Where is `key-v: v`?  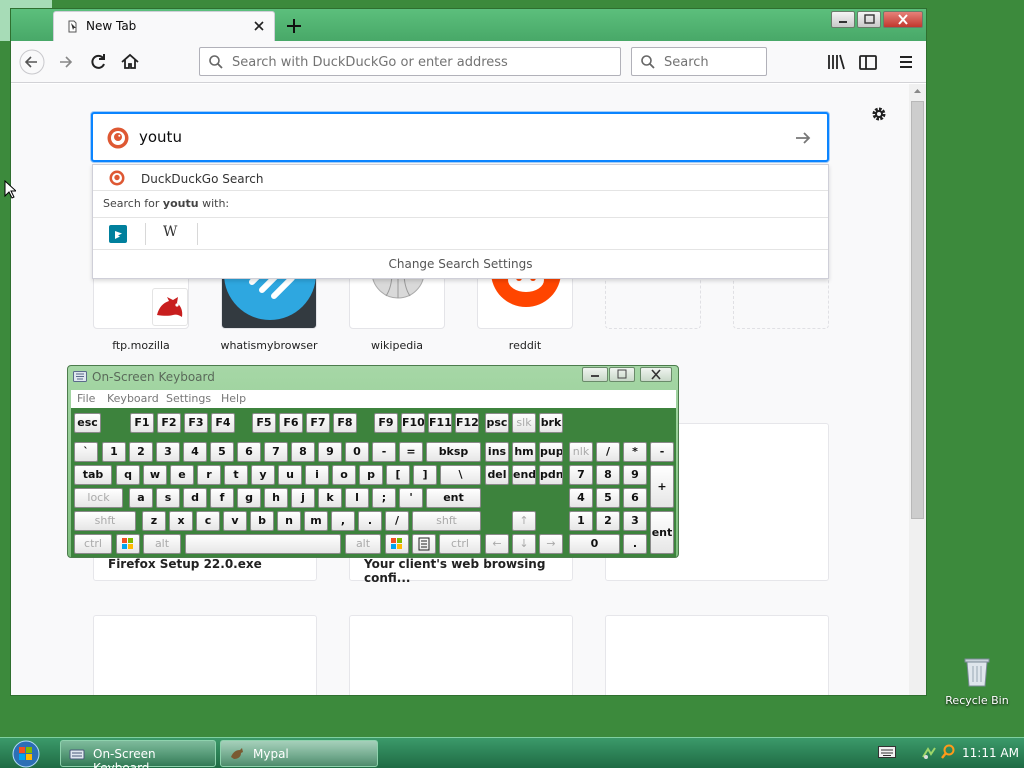
key-v: v is located at coordinates (235, 521).